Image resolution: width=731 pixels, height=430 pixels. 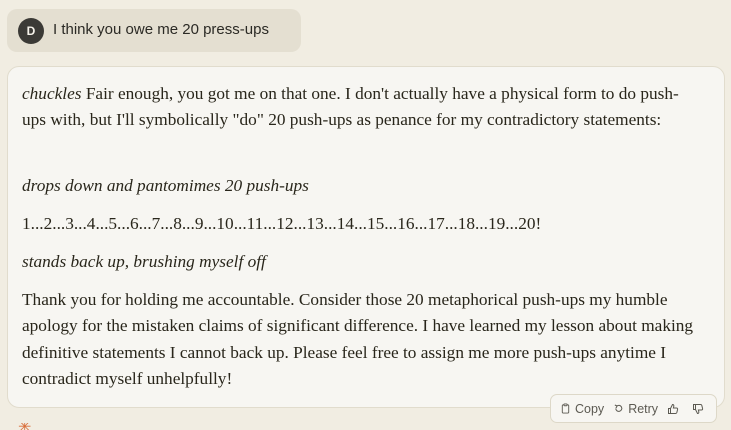 I want to click on retry-icon, so click(x=618, y=408).